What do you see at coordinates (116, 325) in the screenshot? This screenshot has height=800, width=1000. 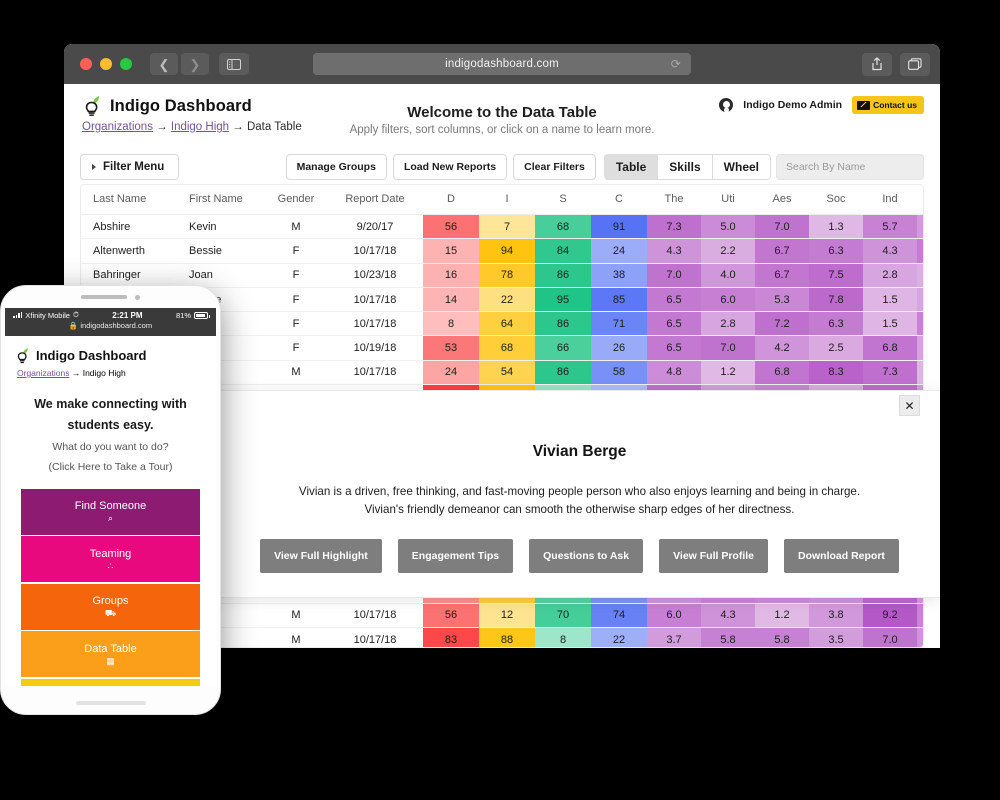 I see `phone-url-text: indigodashboard.com` at bounding box center [116, 325].